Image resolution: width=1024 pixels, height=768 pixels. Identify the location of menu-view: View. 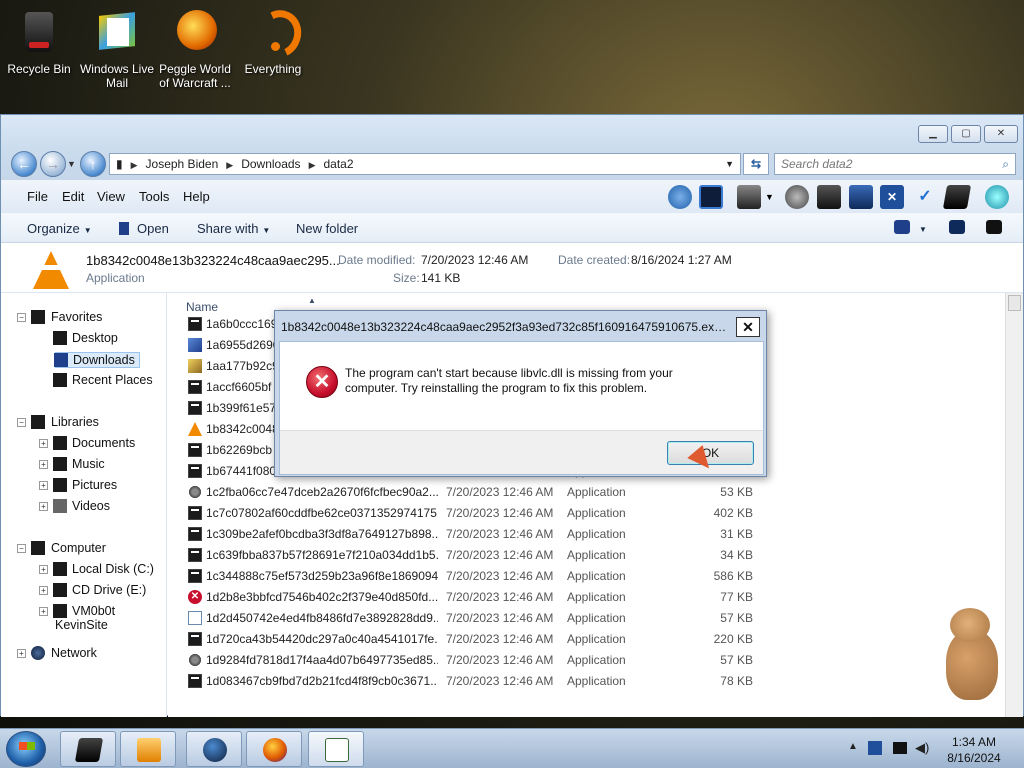
(111, 196).